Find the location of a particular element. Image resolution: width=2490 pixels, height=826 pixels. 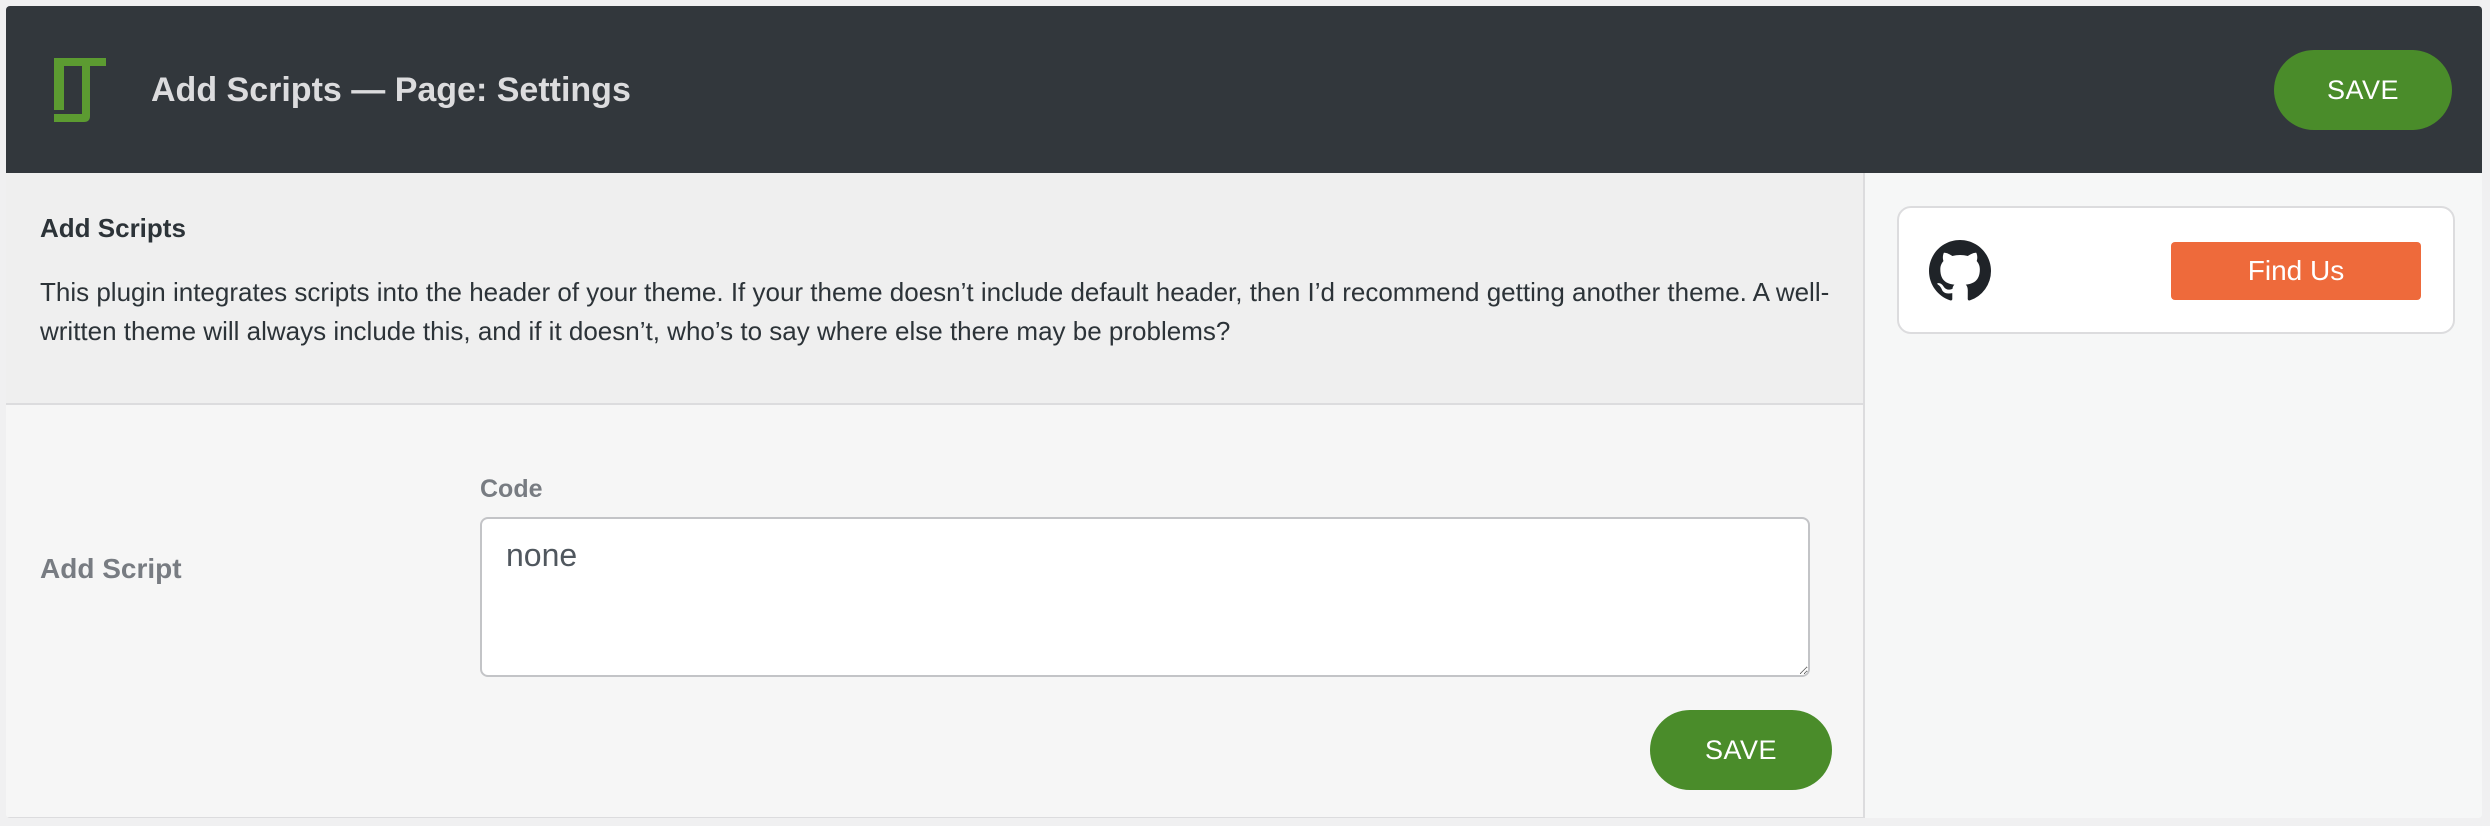

add-scripts-logo-icon is located at coordinates (80, 90).